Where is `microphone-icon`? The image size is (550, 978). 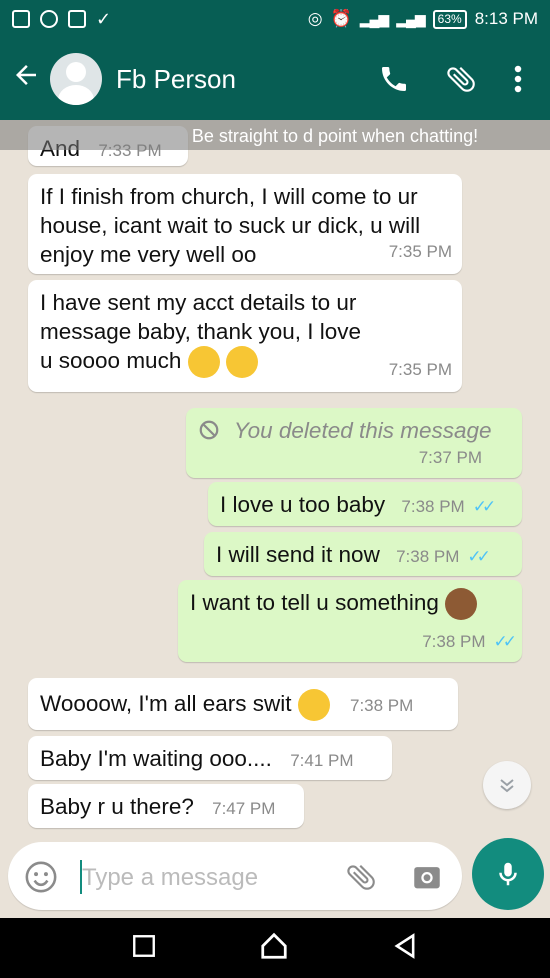 microphone-icon is located at coordinates (508, 874).